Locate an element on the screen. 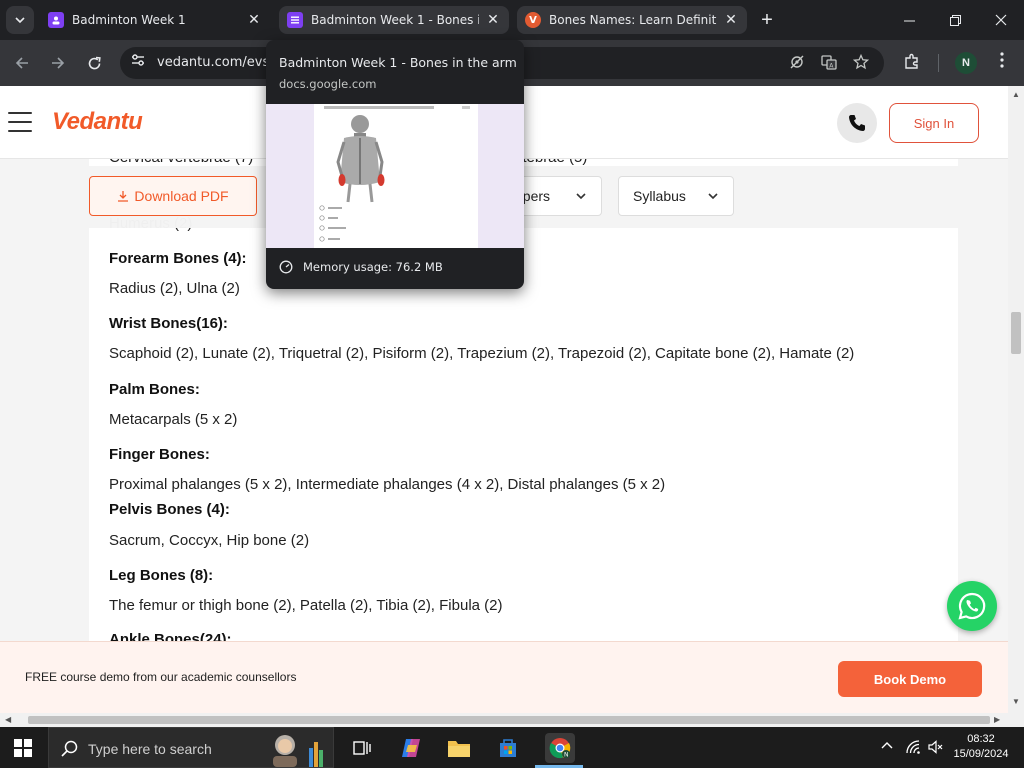 This screenshot has width=1024, height=768. scroll-up-arrow-icon: ▲ is located at coordinates (1016, 94).